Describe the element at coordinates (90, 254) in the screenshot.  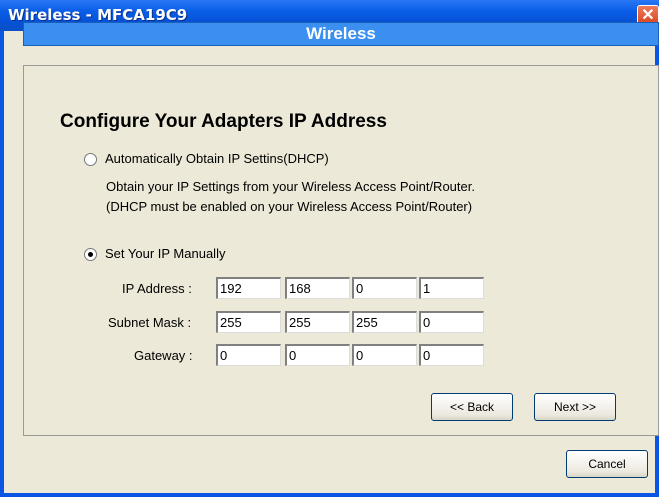
I see `manual-ip-radio` at that location.